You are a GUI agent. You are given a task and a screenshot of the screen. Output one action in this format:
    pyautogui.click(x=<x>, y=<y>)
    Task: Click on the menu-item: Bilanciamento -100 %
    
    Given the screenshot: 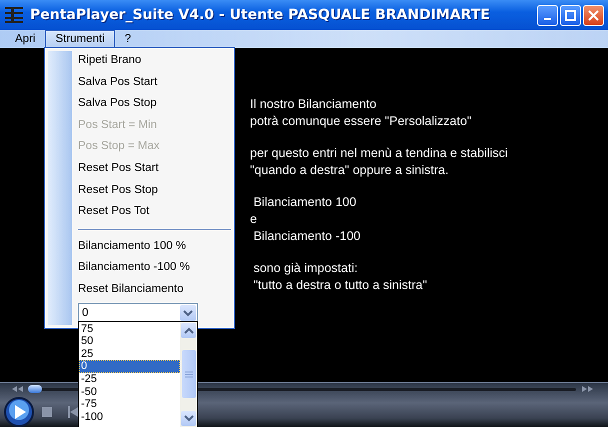 What is the action you would take?
    pyautogui.click(x=154, y=268)
    